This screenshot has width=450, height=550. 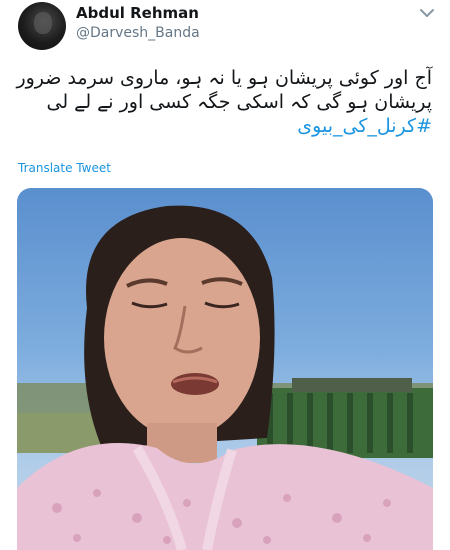 What do you see at coordinates (427, 13) in the screenshot?
I see `chevron-down-icon` at bounding box center [427, 13].